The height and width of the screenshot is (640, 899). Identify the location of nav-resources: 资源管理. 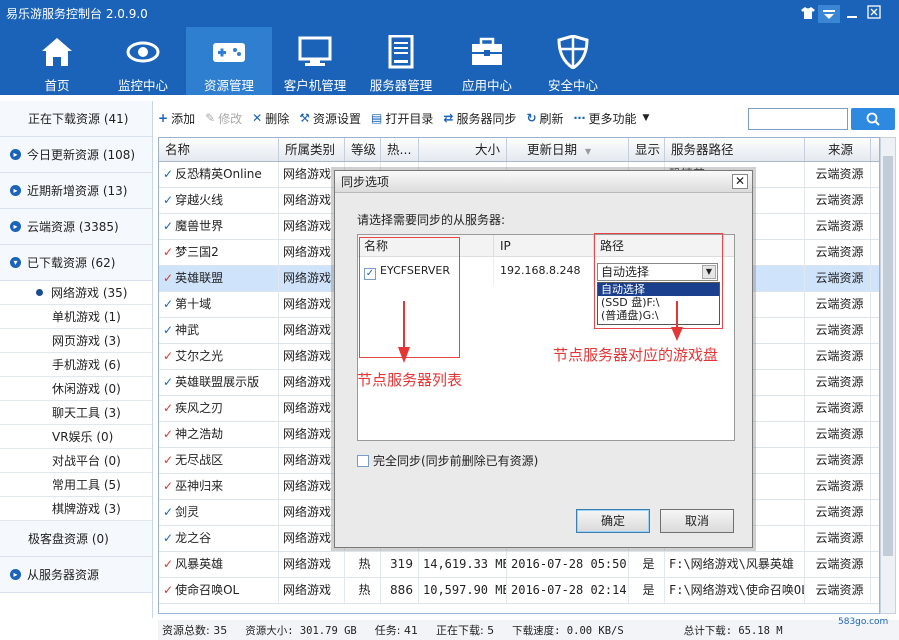
(229, 61).